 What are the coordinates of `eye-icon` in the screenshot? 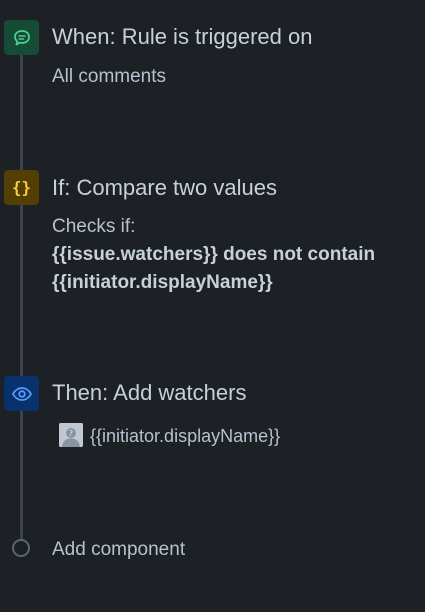 It's located at (21, 393).